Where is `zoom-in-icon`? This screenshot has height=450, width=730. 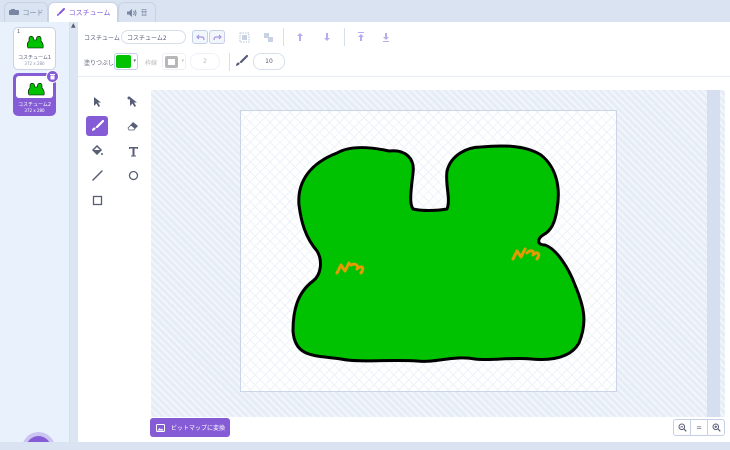 zoom-in-icon is located at coordinates (716, 427).